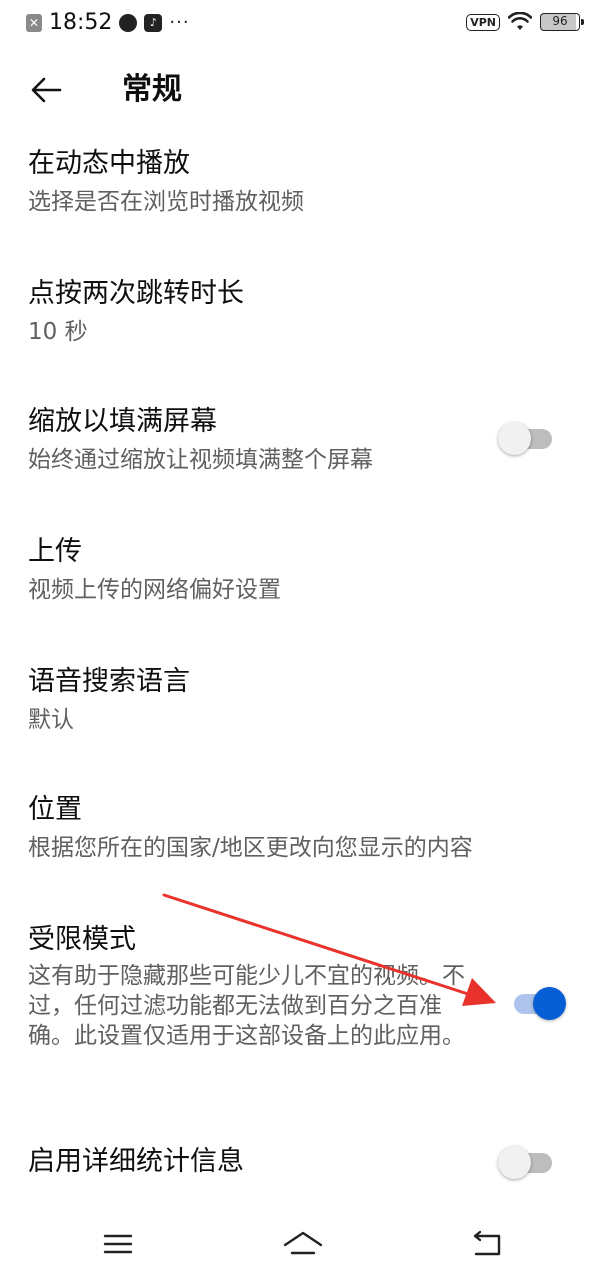 The width and height of the screenshot is (606, 1280). I want to click on status-bar-right: VPN 96, so click(525, 22).